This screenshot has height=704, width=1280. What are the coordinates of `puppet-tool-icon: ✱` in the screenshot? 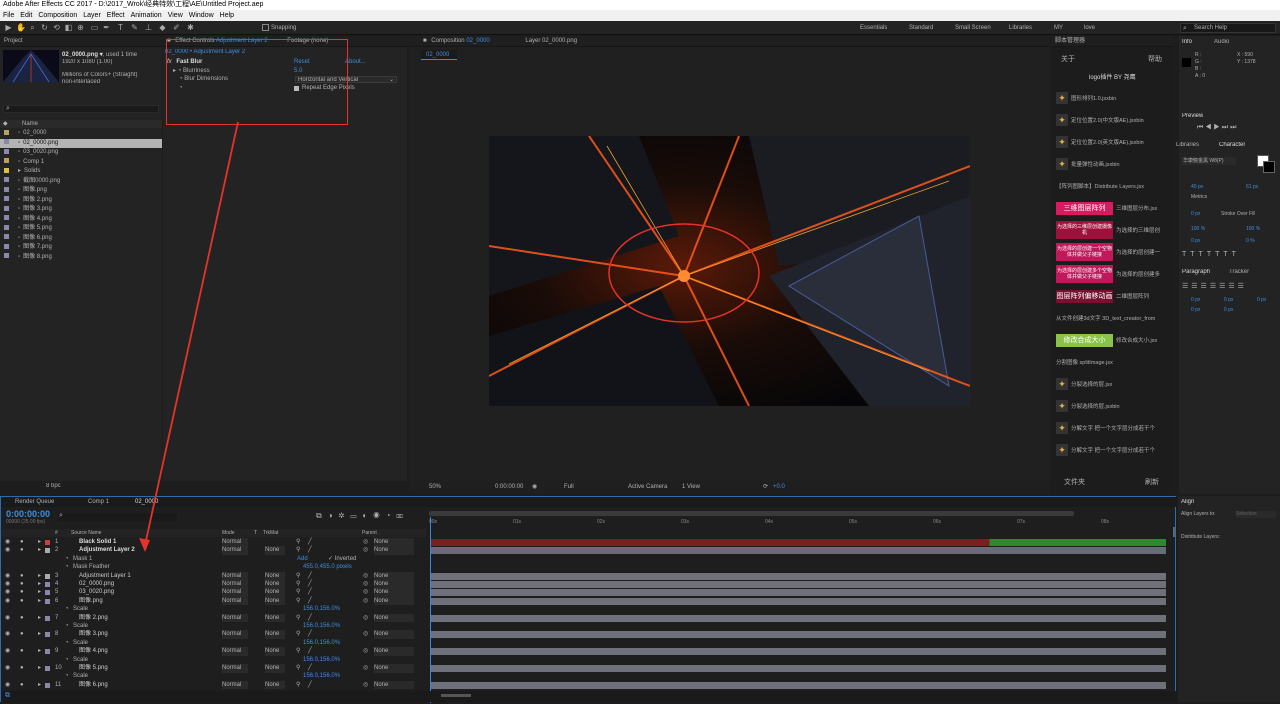 It's located at (190, 27).